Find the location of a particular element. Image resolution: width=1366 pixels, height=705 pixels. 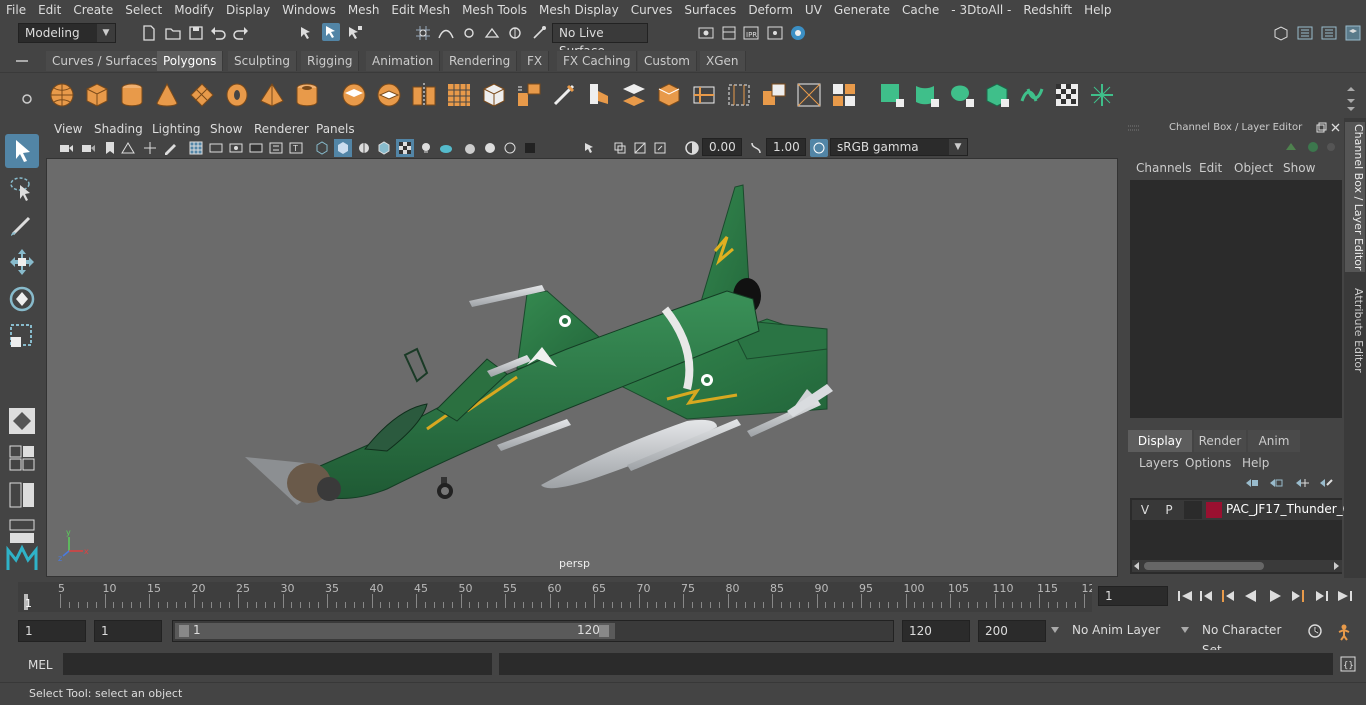

scroll-left-icon is located at coordinates (1137, 566).